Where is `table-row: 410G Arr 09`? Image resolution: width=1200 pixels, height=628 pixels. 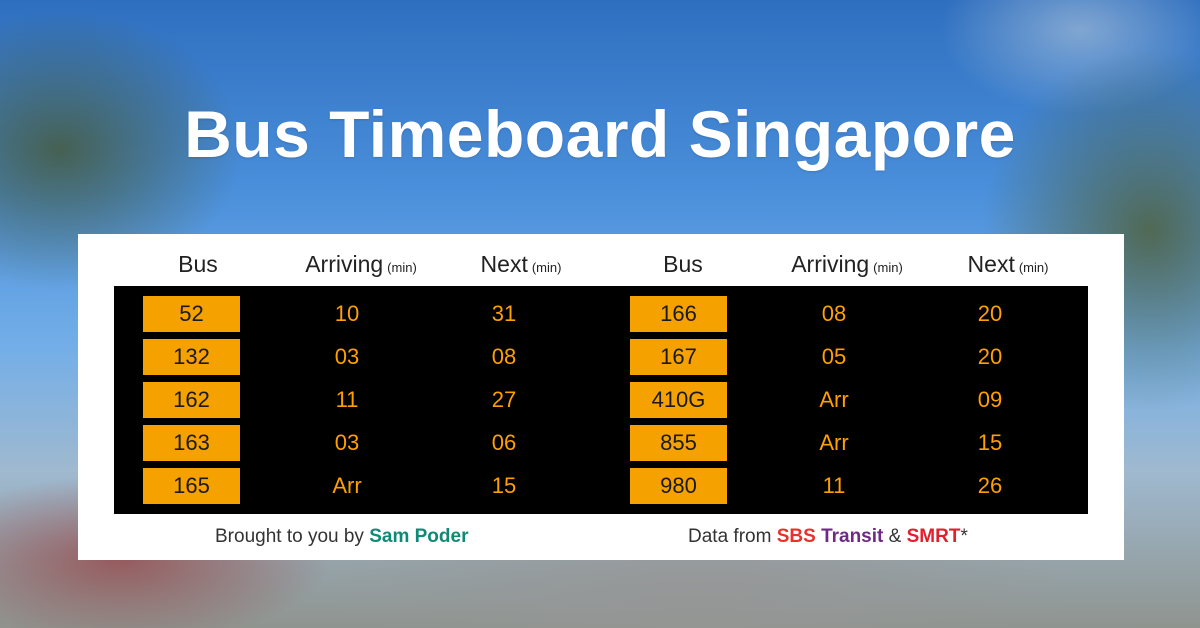
table-row: 410G Arr 09 is located at coordinates (601, 400).